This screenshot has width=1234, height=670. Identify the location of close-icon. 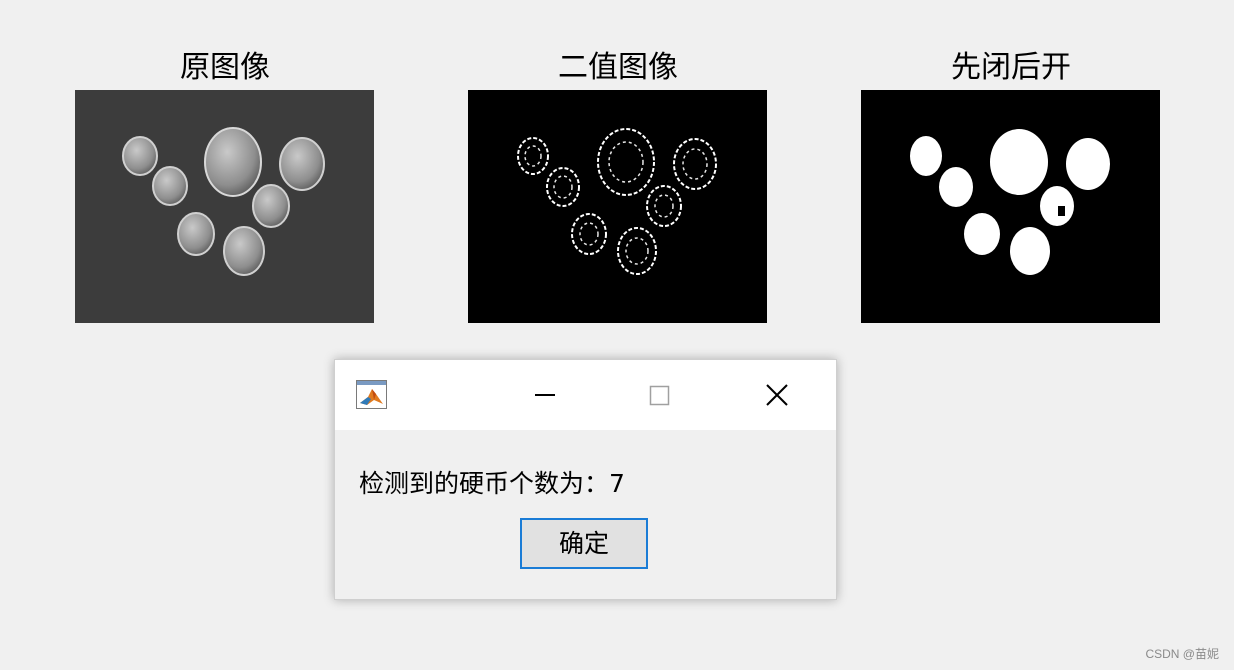
(777, 395).